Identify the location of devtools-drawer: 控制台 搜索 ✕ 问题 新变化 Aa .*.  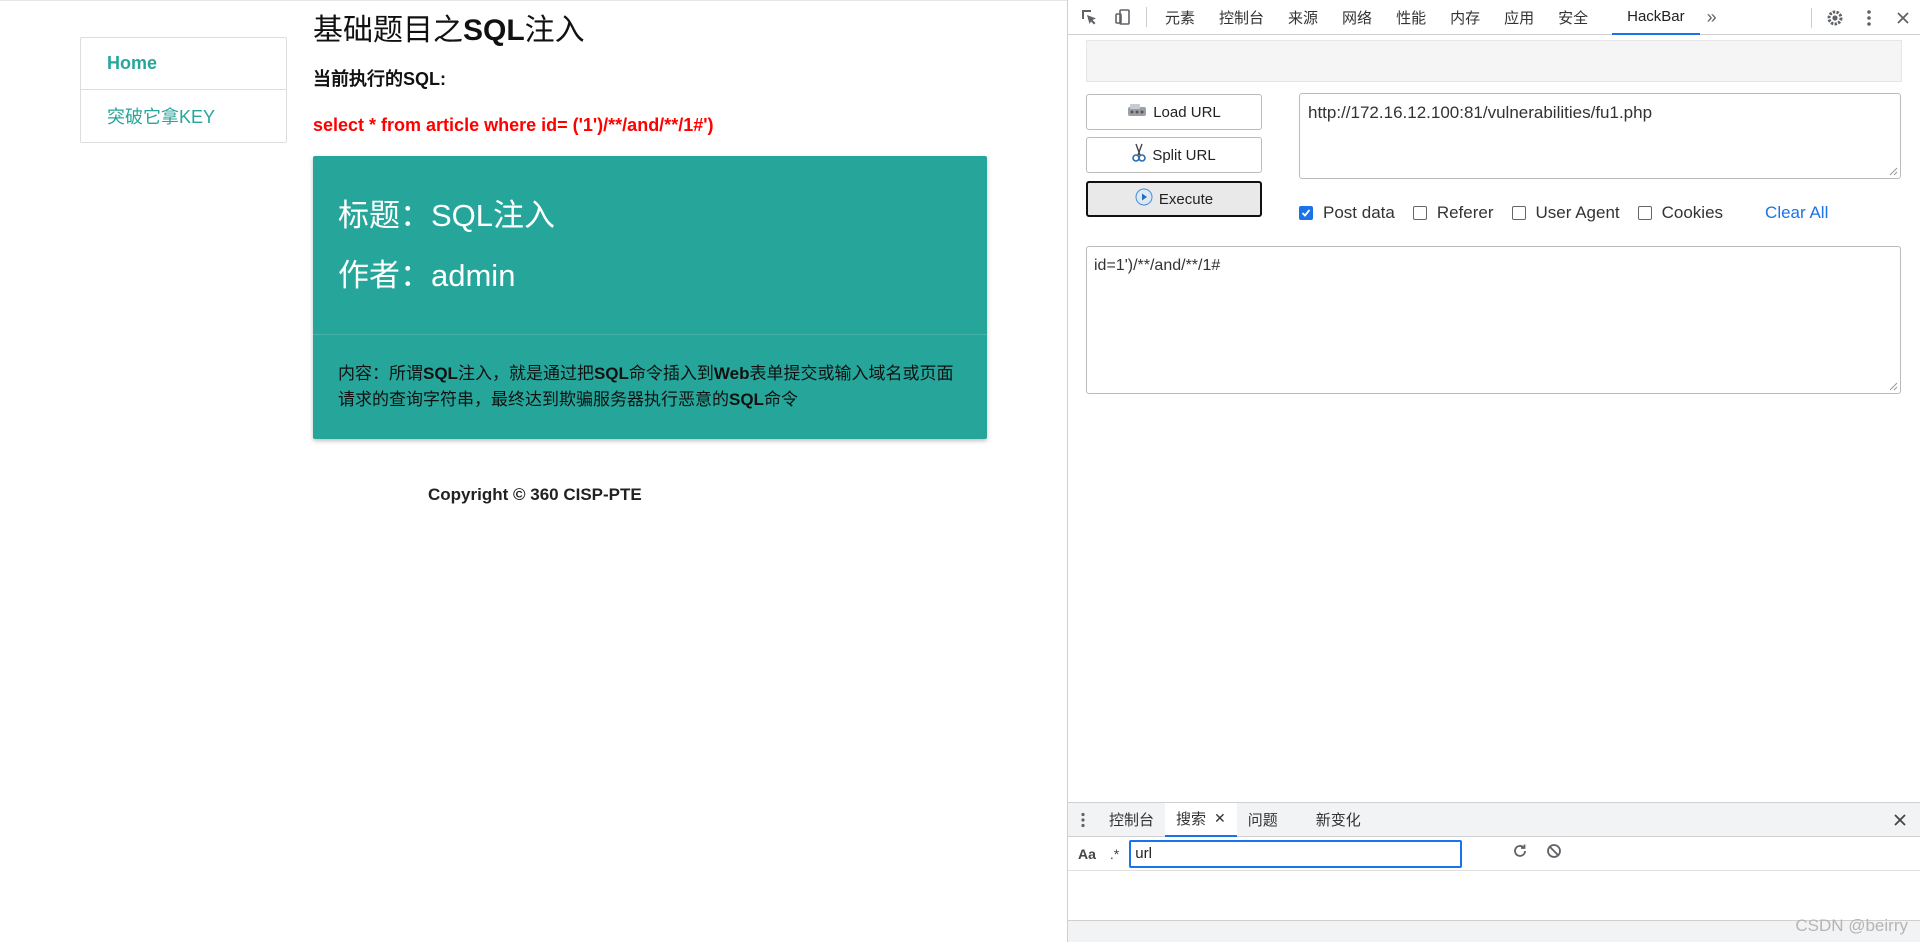
(1494, 872).